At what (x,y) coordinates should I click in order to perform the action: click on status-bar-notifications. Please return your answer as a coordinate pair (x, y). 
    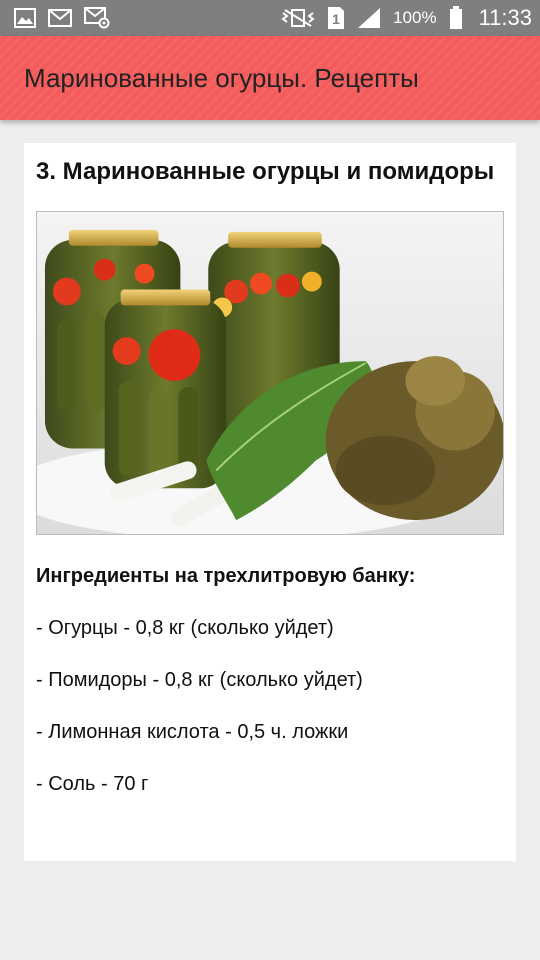
    Looking at the image, I should click on (62, 18).